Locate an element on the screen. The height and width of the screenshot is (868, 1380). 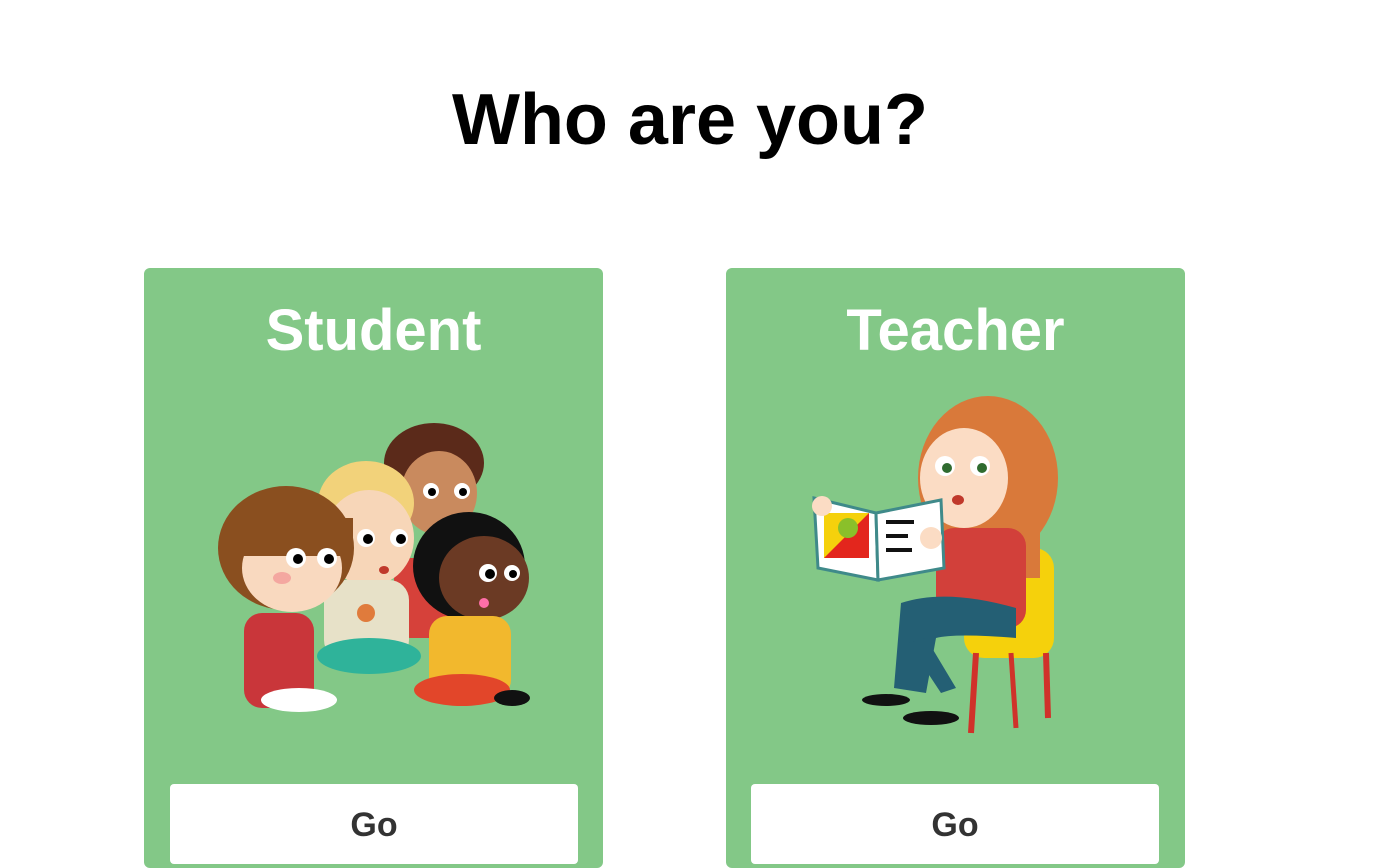
teacher-reading-book-illustration is located at coordinates (935, 565).